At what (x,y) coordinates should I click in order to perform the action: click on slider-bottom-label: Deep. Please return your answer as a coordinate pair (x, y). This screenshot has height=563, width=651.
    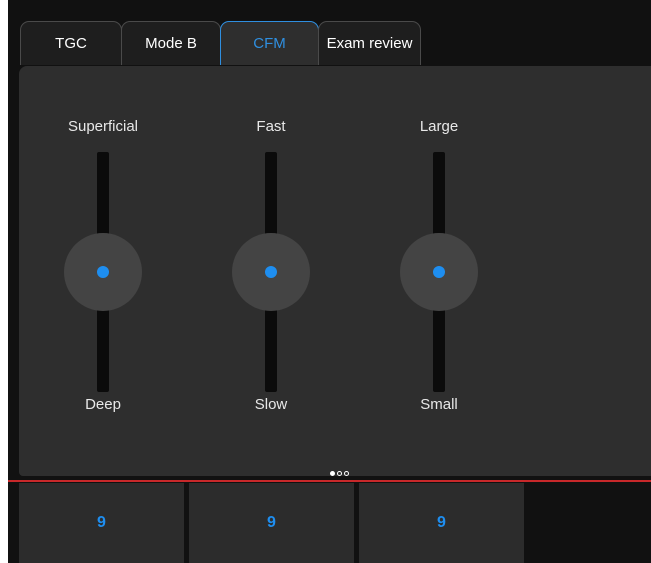
    Looking at the image, I should click on (103, 404).